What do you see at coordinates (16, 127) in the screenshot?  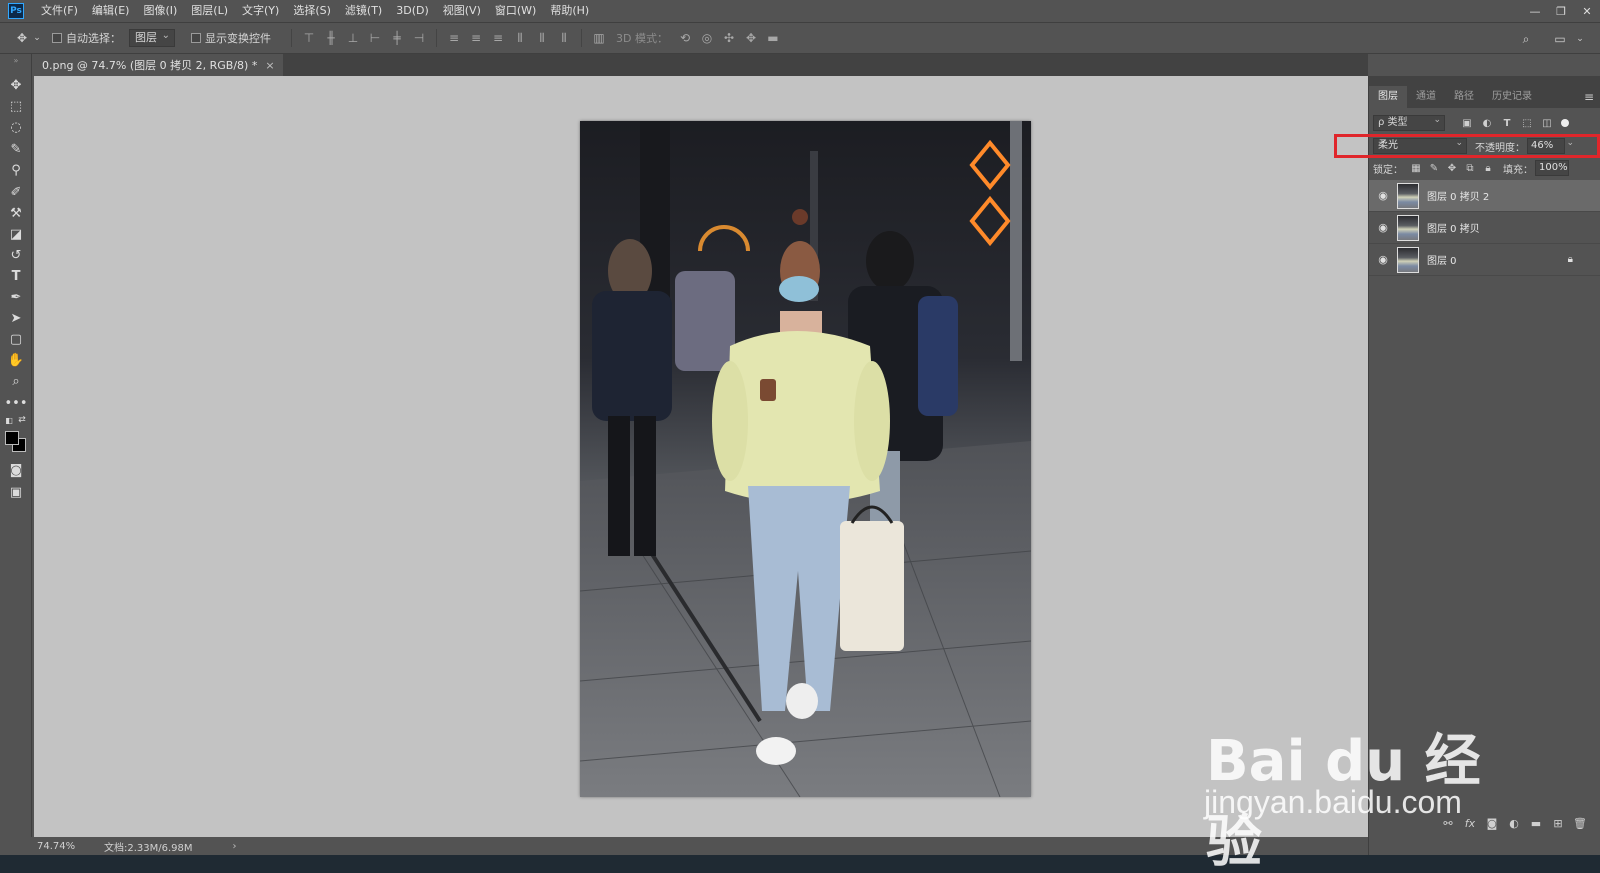 I see `lasso-tool-icon: ◌` at bounding box center [16, 127].